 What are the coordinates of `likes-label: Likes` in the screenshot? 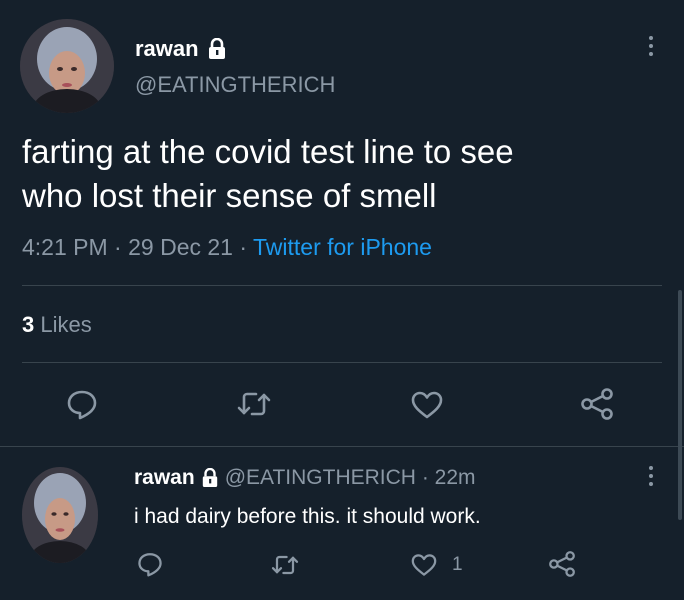 It's located at (66, 324).